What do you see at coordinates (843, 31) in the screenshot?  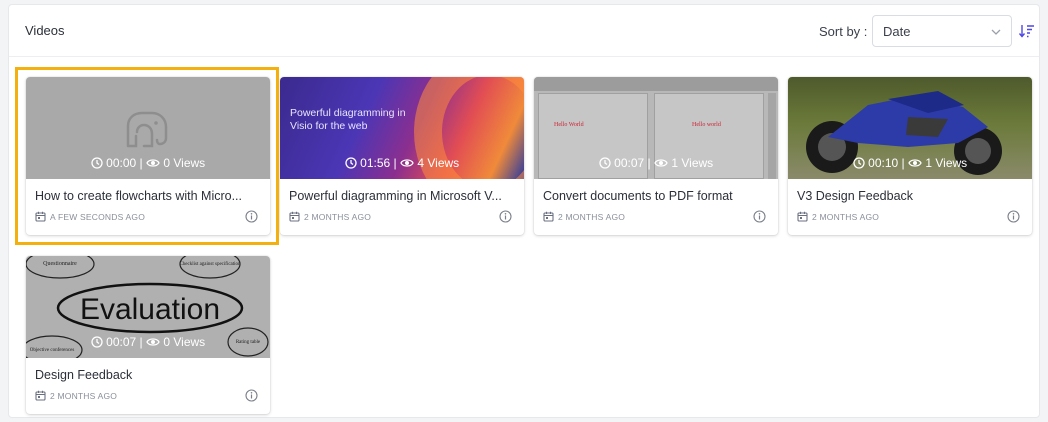 I see `sort-label: Sort by :` at bounding box center [843, 31].